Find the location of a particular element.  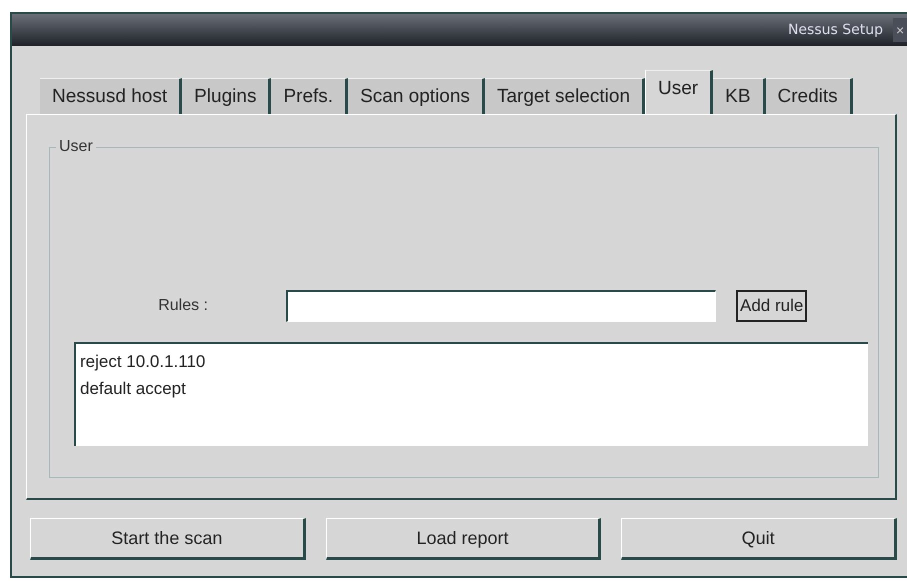

add-rule-button: Add rule is located at coordinates (772, 306).